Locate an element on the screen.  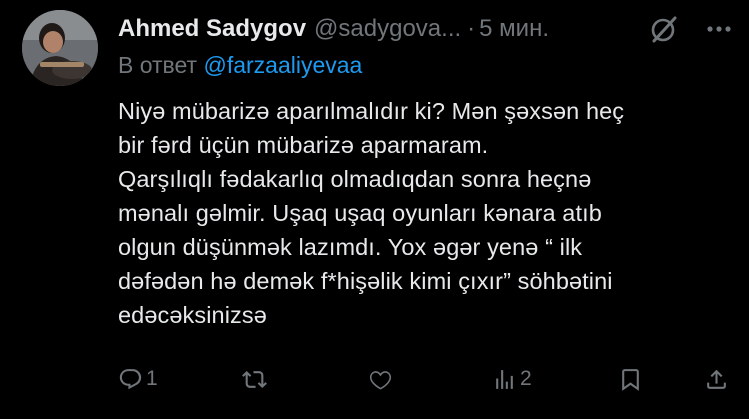
views-icon is located at coordinates (504, 379).